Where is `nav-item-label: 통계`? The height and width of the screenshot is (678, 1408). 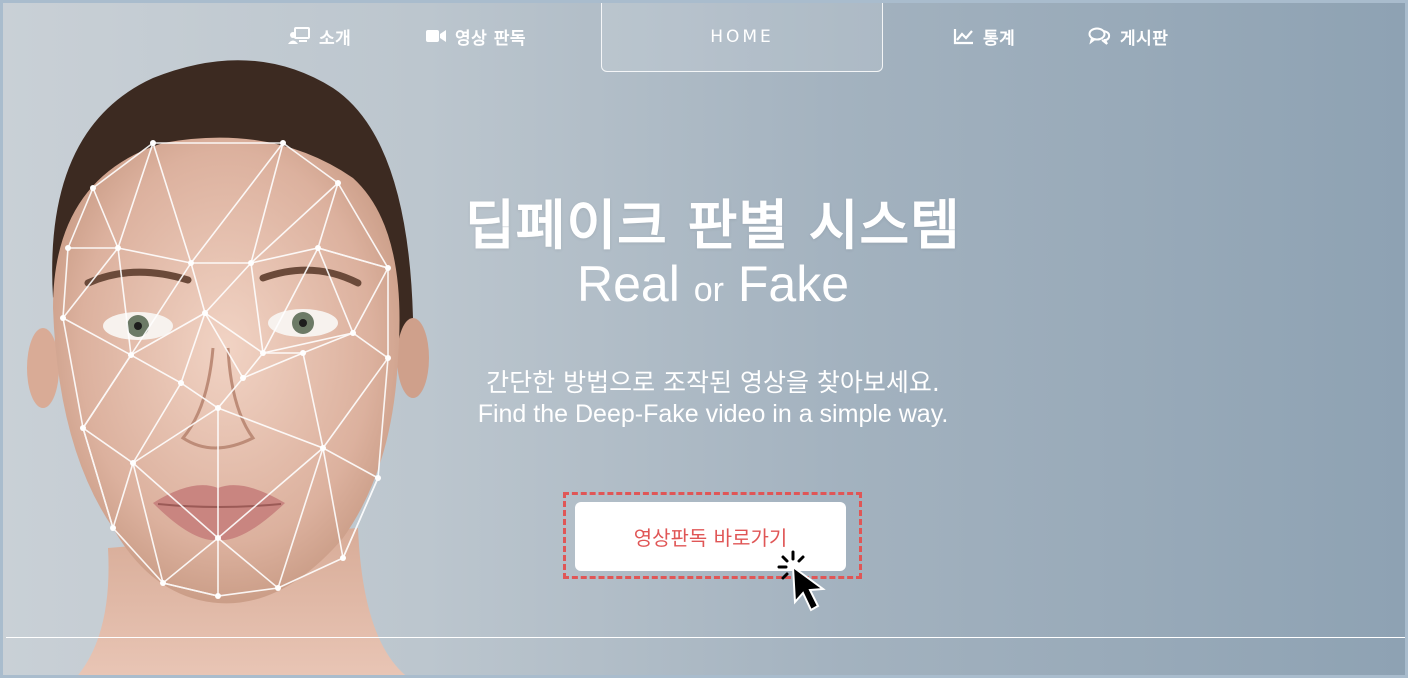
nav-item-label: 통계 is located at coordinates (999, 38).